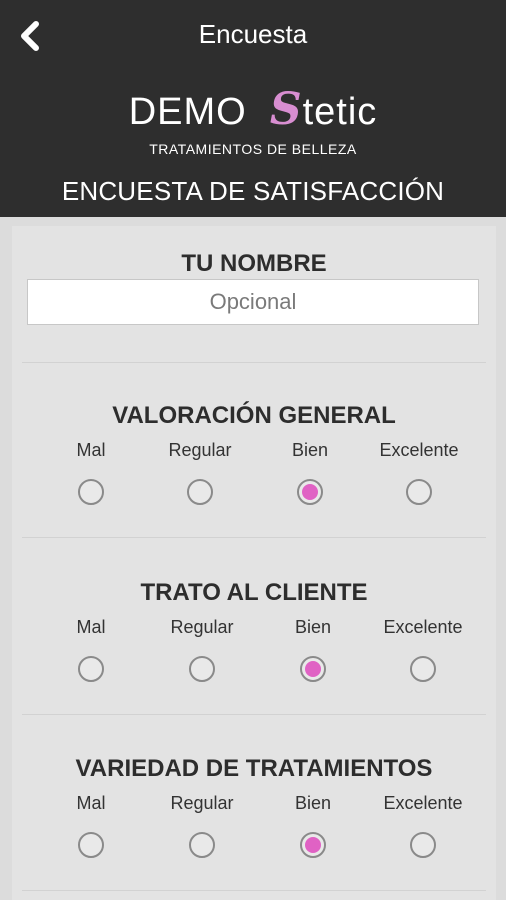 This screenshot has width=506, height=900. I want to click on brand-logo: DEMO Stetic, so click(253, 109).